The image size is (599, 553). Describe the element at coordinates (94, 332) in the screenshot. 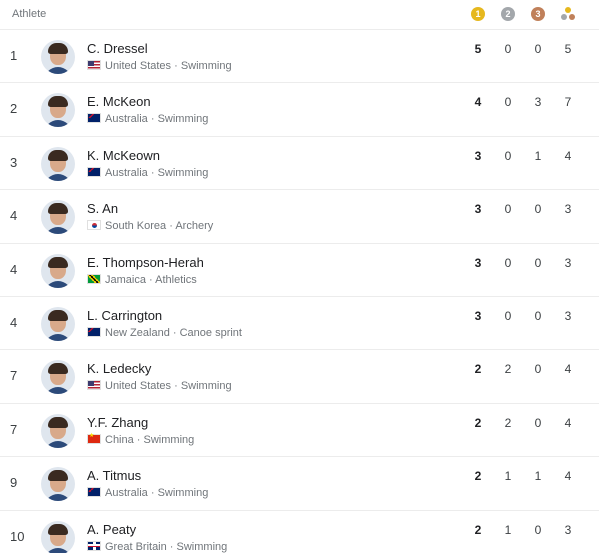

I see `nz-flag-icon` at that location.